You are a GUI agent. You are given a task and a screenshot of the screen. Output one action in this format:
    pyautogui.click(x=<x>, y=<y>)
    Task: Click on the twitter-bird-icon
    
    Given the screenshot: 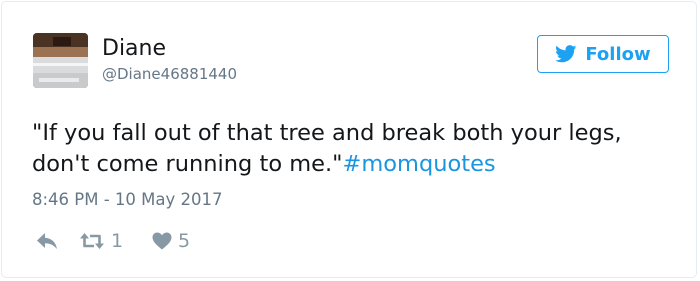 What is the action you would take?
    pyautogui.click(x=566, y=54)
    